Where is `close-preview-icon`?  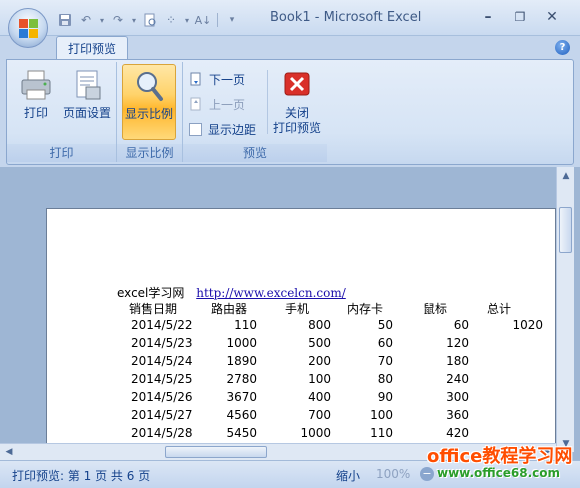 close-preview-icon is located at coordinates (297, 85).